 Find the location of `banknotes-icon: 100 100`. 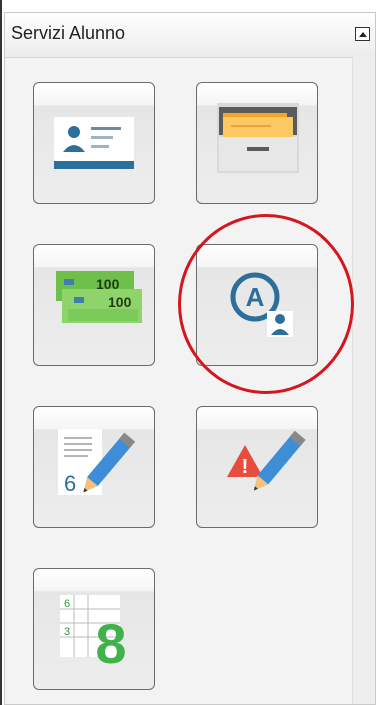

banknotes-icon: 100 100 is located at coordinates (99, 297).